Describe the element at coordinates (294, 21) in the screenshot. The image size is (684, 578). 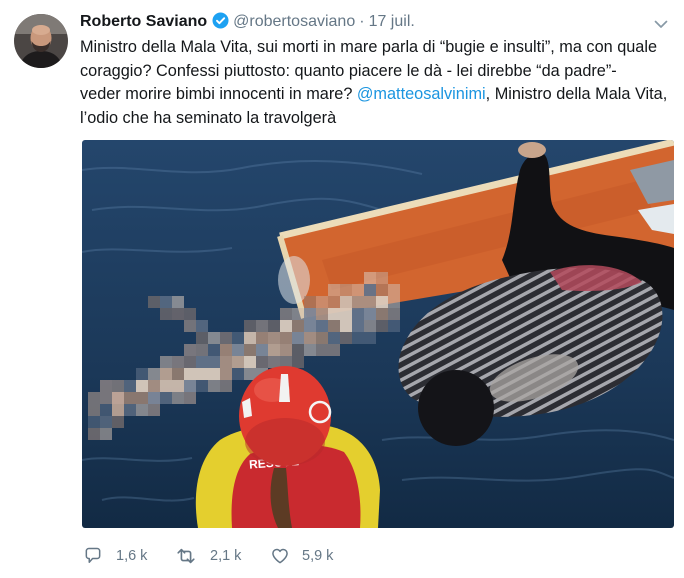
I see `author-handle: @robertosaviano` at that location.